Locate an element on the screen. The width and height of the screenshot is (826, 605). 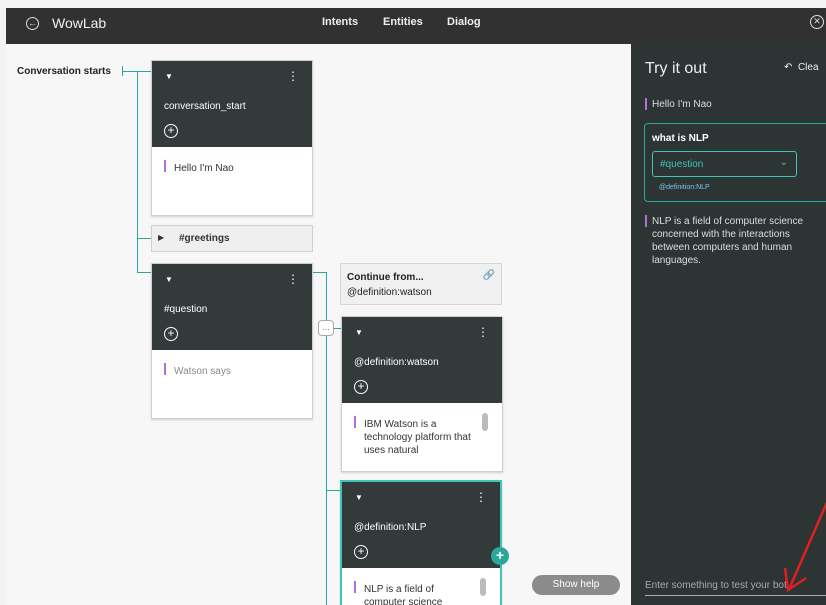
show-help-button: Show help is located at coordinates (576, 585).